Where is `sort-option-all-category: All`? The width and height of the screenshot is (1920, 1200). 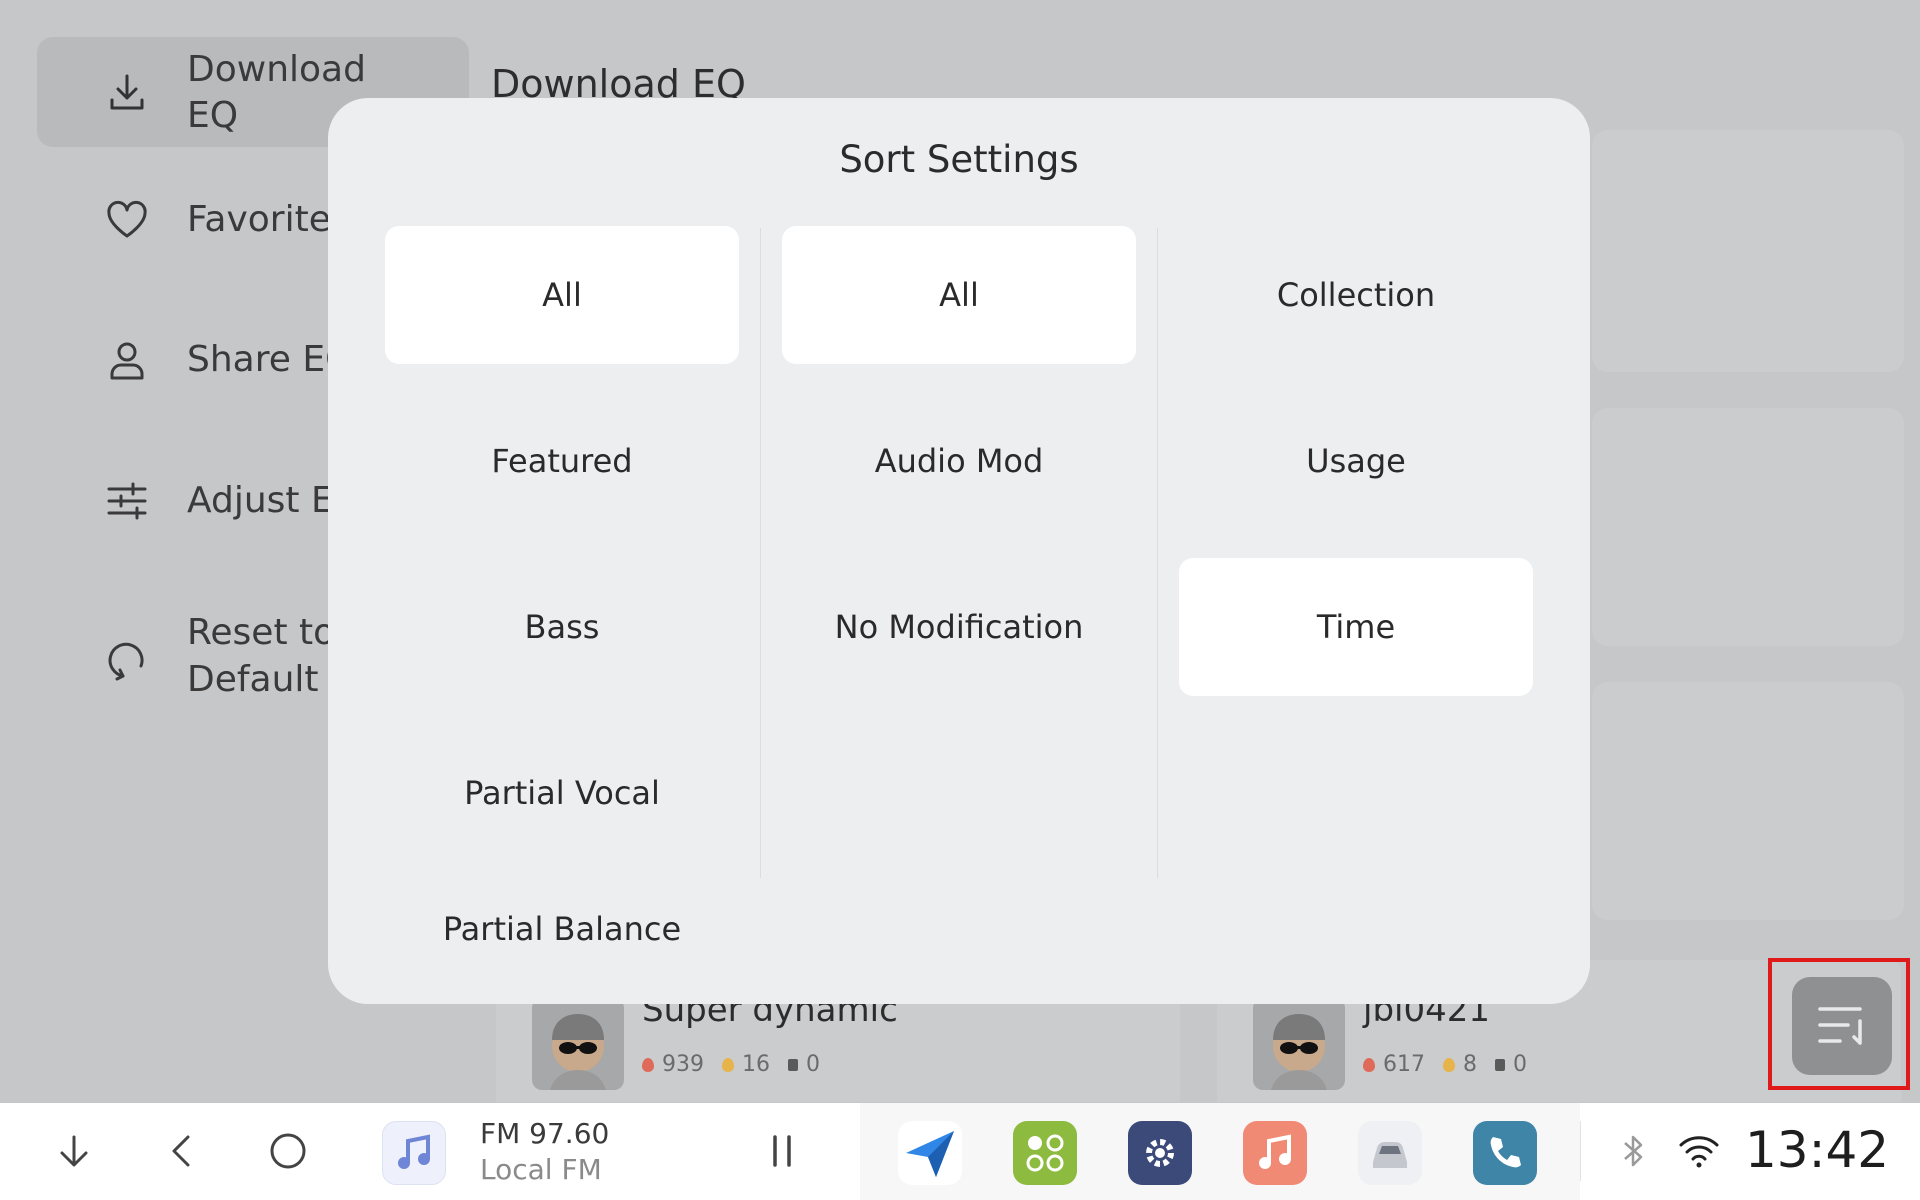
sort-option-all-category: All is located at coordinates (562, 295).